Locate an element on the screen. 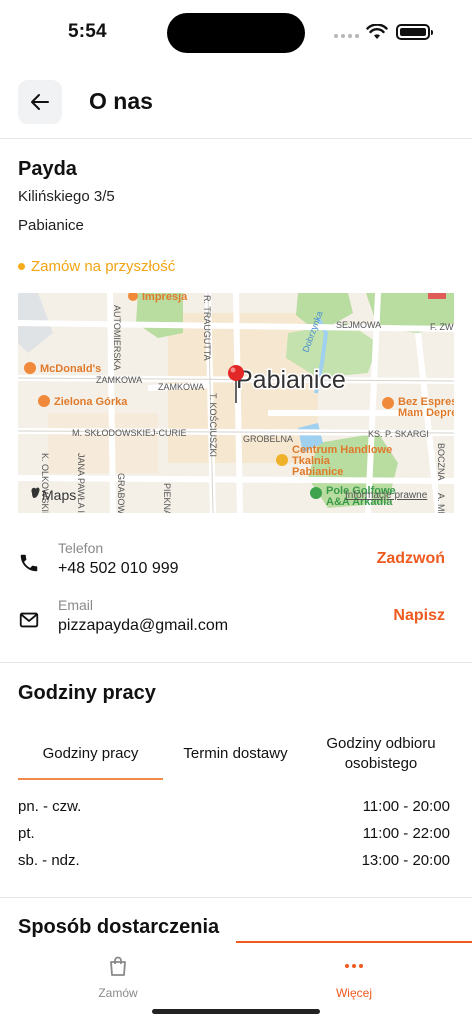 The image size is (472, 1024). map-street-label: T. KOŚCIUSZKI is located at coordinates (213, 425).